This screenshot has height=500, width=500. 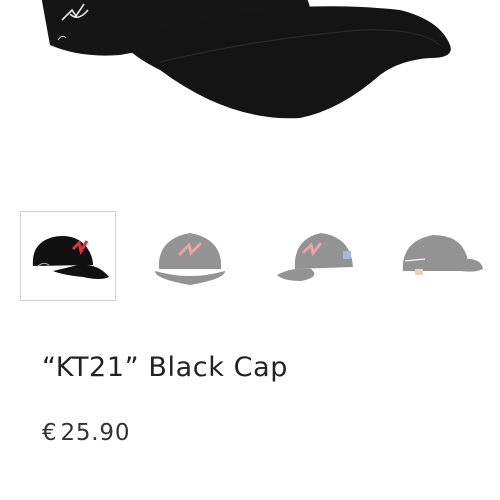 I want to click on product-price: €25.90, so click(x=86, y=433).